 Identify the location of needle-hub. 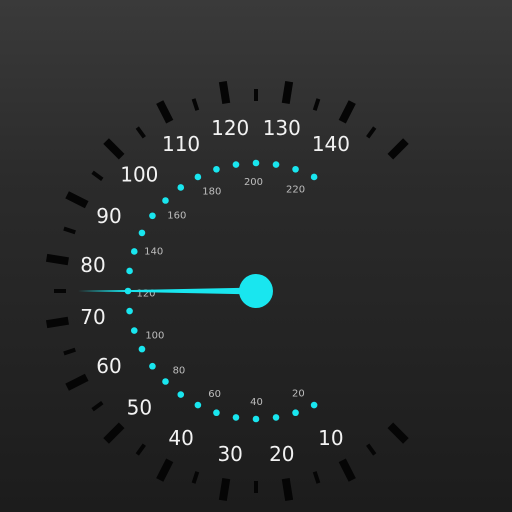
(256, 291).